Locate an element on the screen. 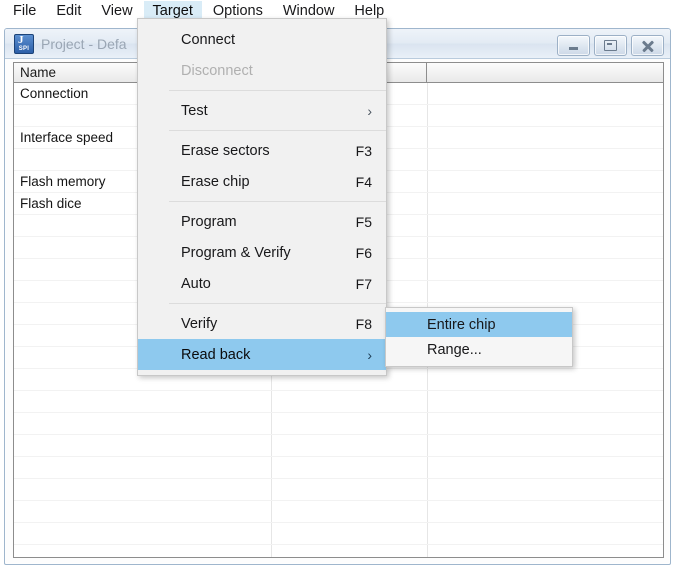 This screenshot has width=675, height=569. menu-item-shortcut: F6 is located at coordinates (363, 252).